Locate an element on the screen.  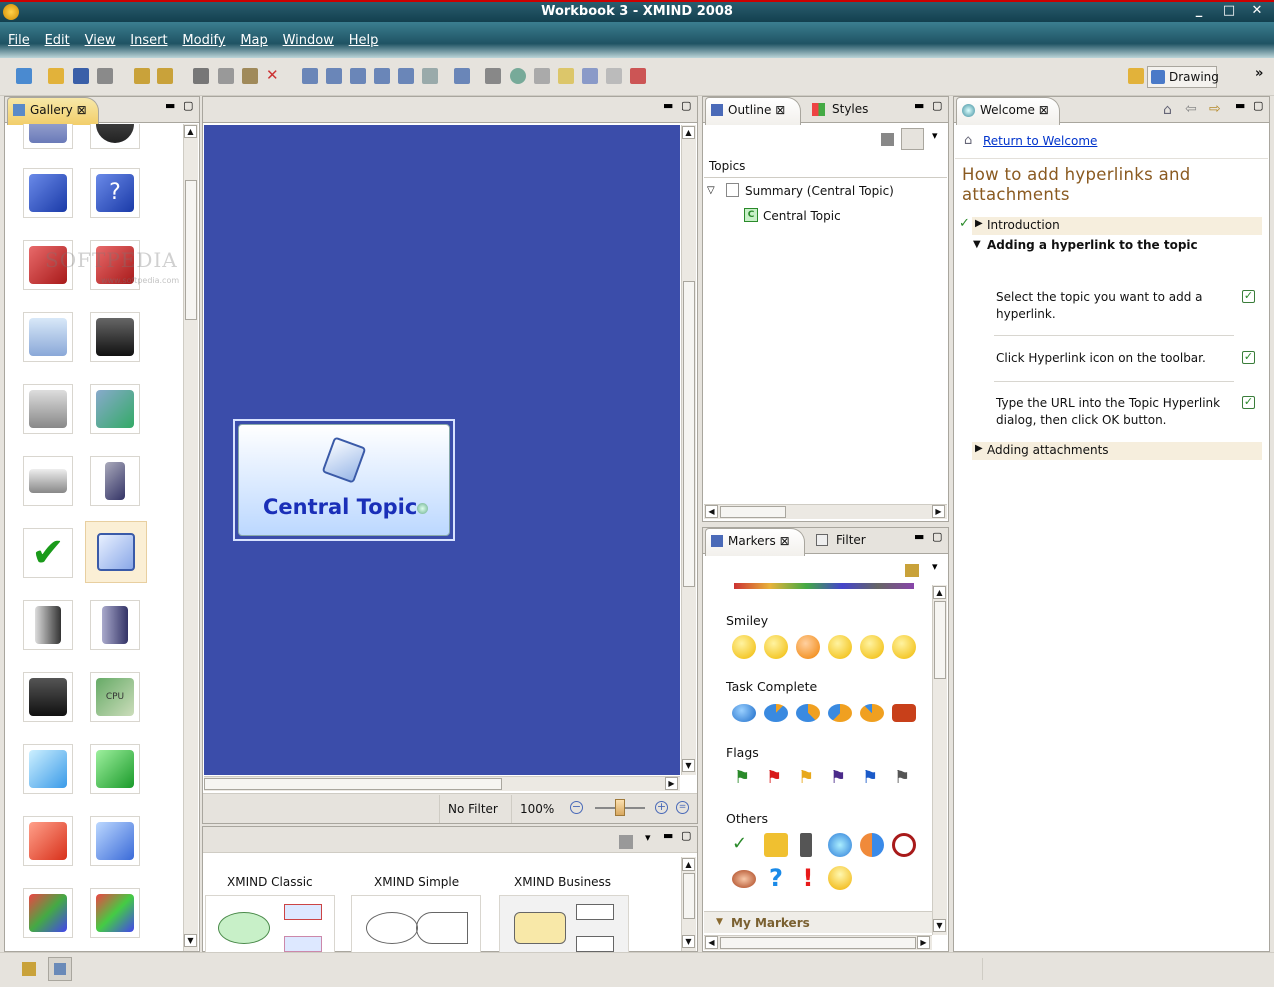
template-business-thumb is located at coordinates (564, 924).